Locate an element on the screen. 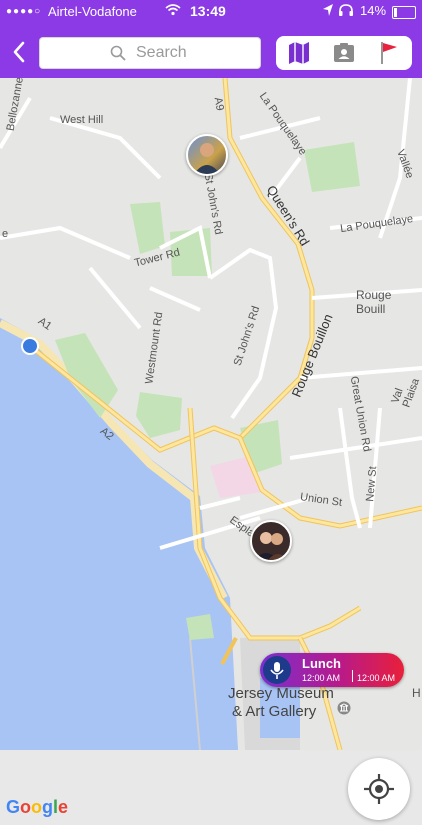  google-logo-letter: e is located at coordinates (63, 807).